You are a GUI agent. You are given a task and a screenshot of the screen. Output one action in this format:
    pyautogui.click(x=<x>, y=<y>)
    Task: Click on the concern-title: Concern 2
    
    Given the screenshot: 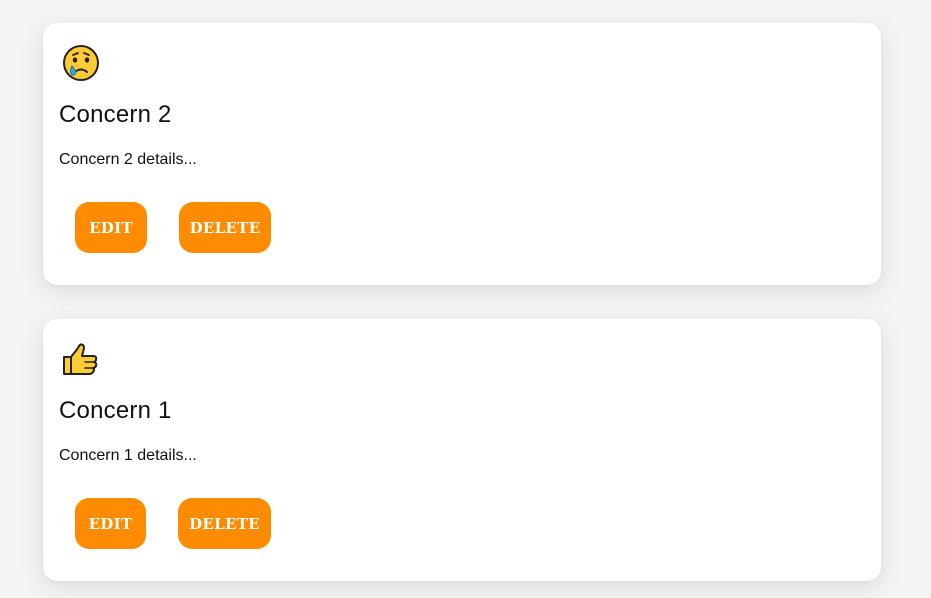 What is the action you would take?
    pyautogui.click(x=115, y=114)
    